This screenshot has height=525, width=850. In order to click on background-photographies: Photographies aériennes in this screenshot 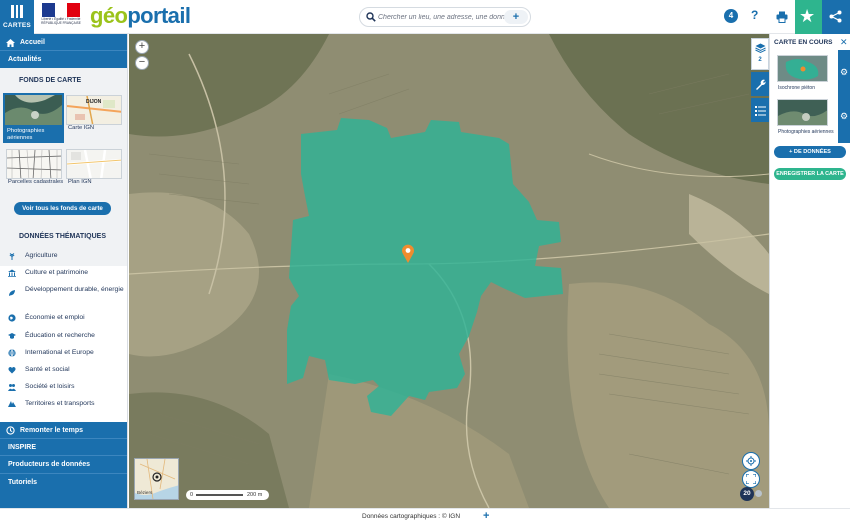, I will do `click(33, 118)`.